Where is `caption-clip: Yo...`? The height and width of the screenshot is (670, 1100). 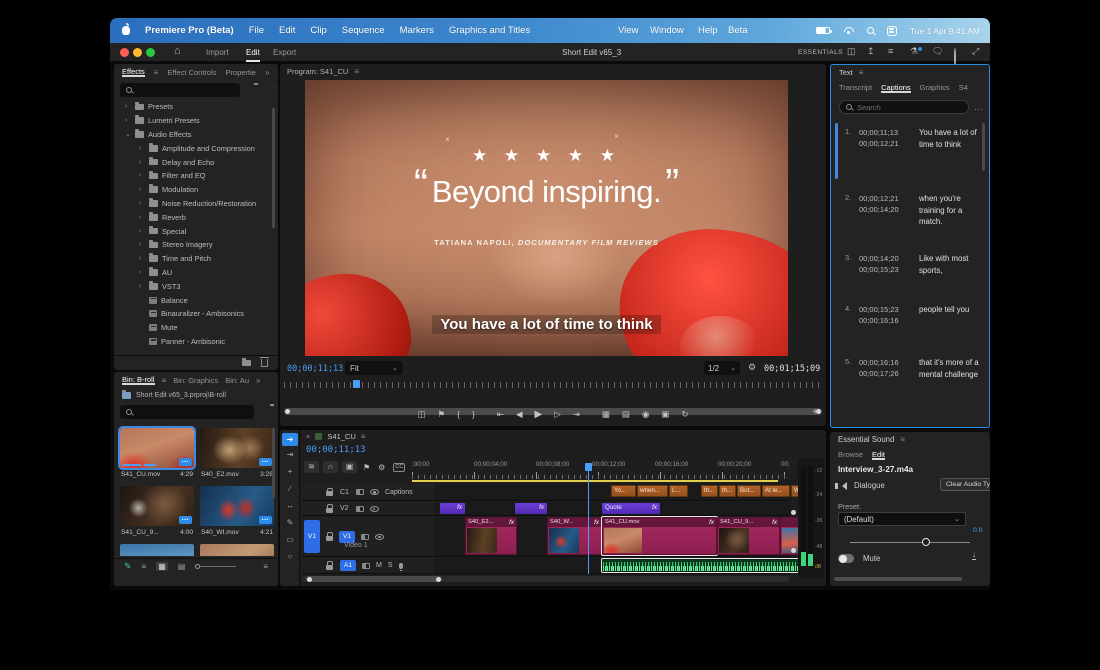 caption-clip: Yo... is located at coordinates (623, 491).